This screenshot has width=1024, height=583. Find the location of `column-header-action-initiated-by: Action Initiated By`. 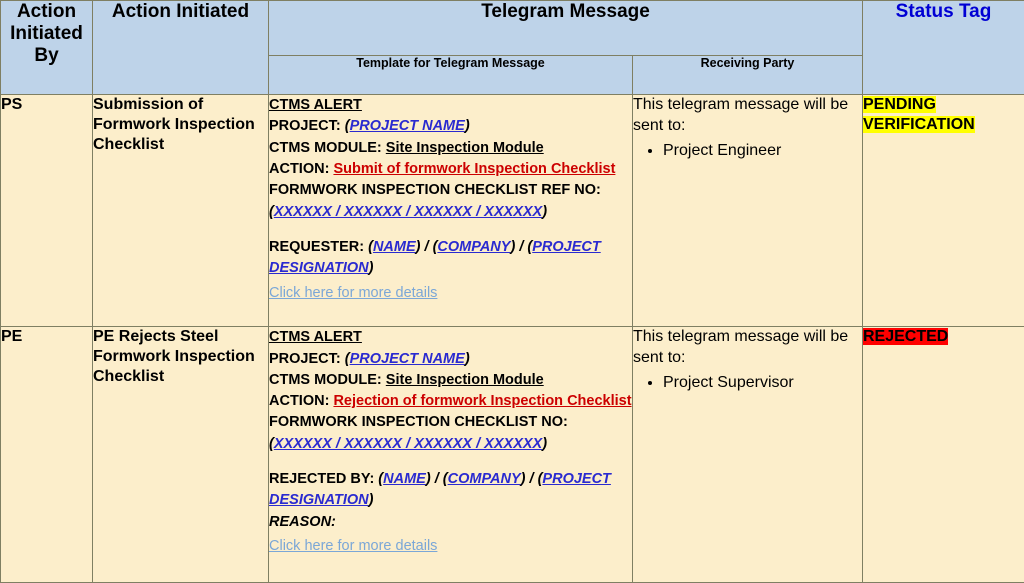

column-header-action-initiated-by: Action Initiated By is located at coordinates (46, 47).